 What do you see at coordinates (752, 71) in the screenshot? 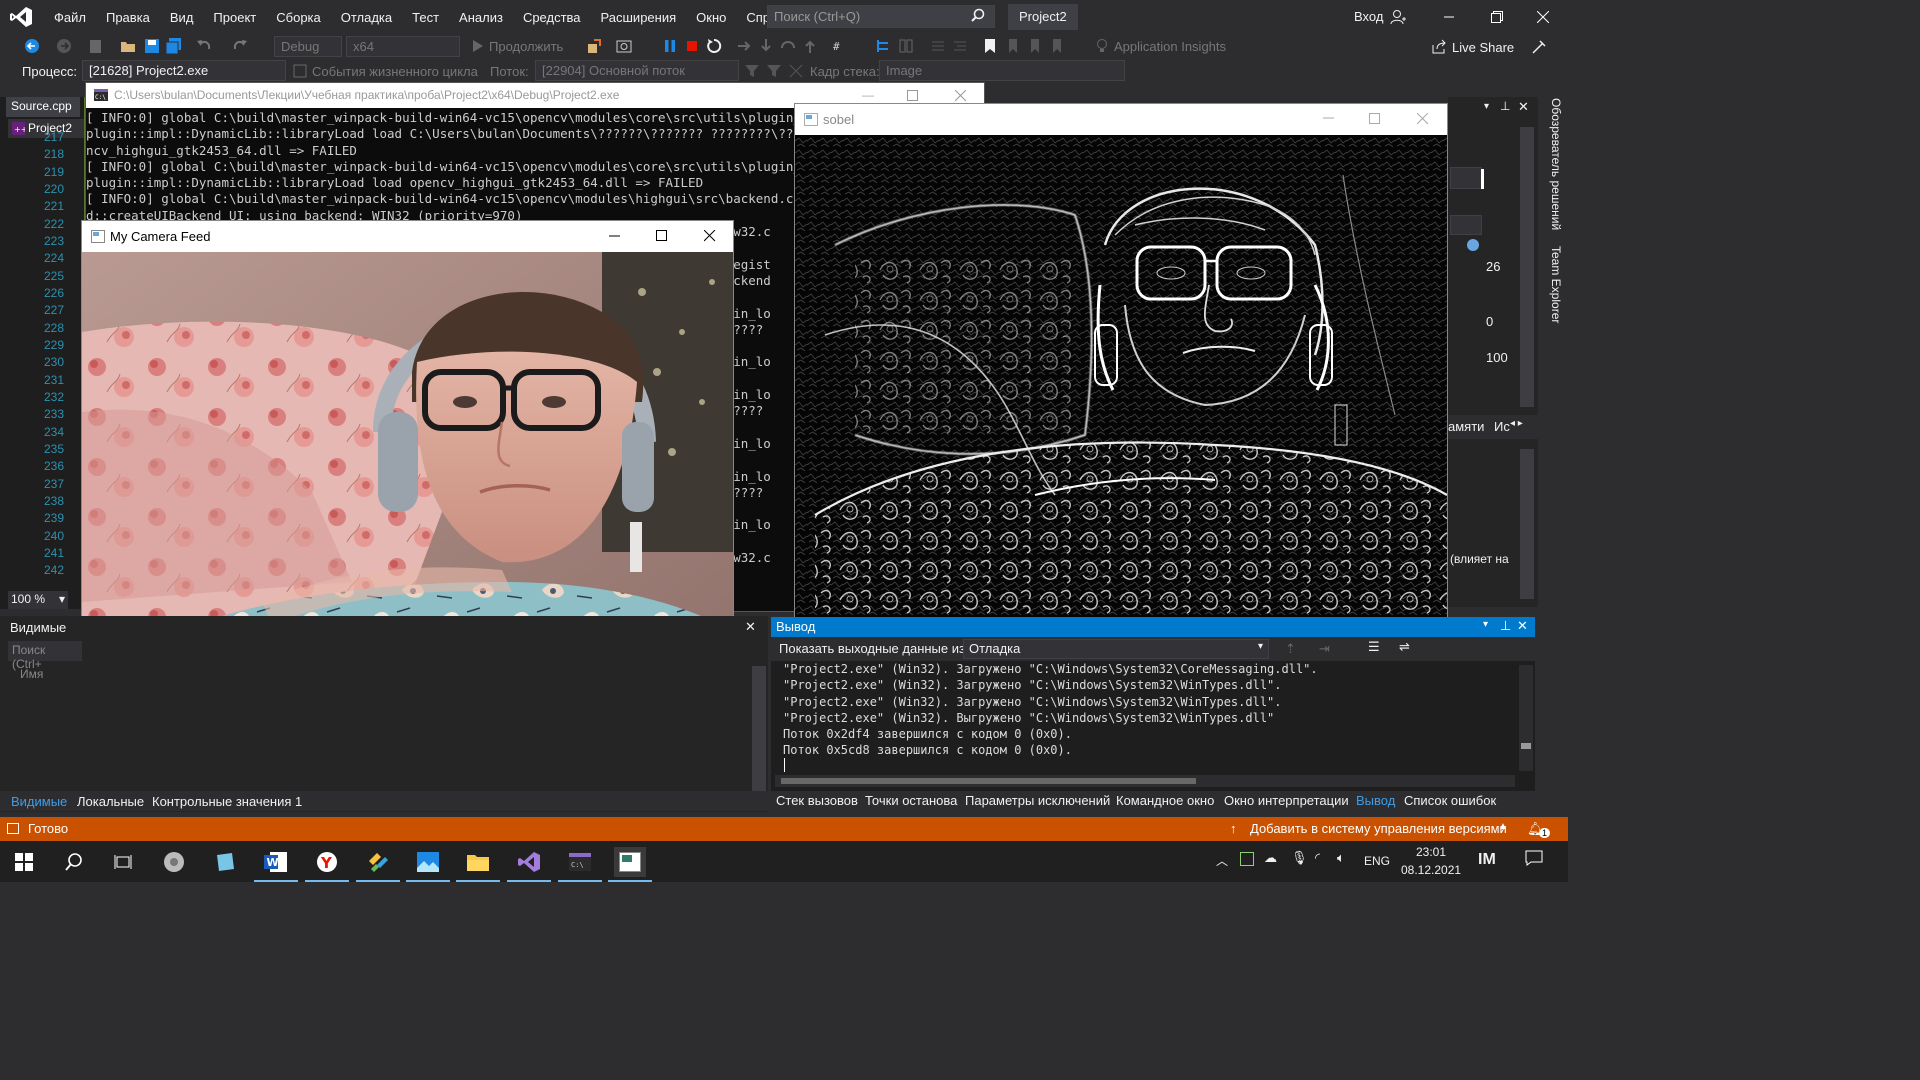
I see `filter-icon` at bounding box center [752, 71].